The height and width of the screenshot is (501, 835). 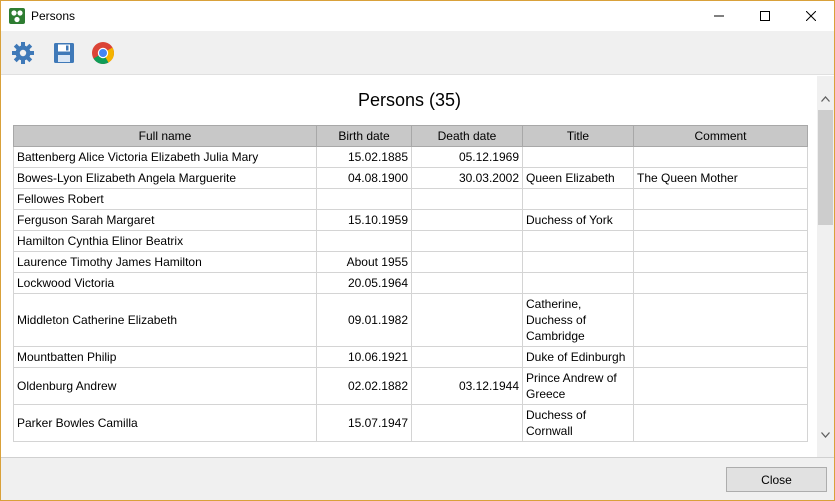 What do you see at coordinates (165, 136) in the screenshot?
I see `column-header-full-name: Full name` at bounding box center [165, 136].